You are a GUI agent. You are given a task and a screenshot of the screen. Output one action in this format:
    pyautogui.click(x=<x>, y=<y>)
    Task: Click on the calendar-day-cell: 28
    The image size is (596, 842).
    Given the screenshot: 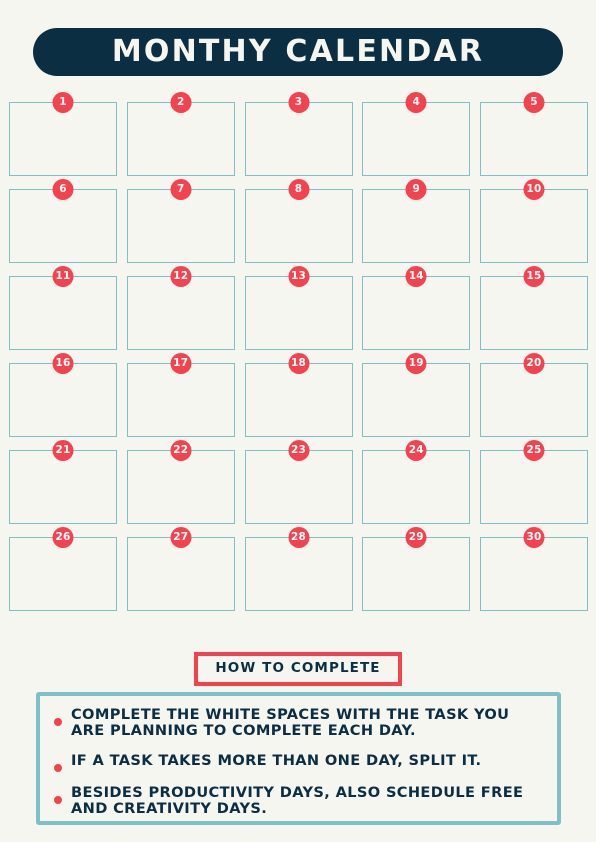 What is the action you would take?
    pyautogui.click(x=298, y=569)
    